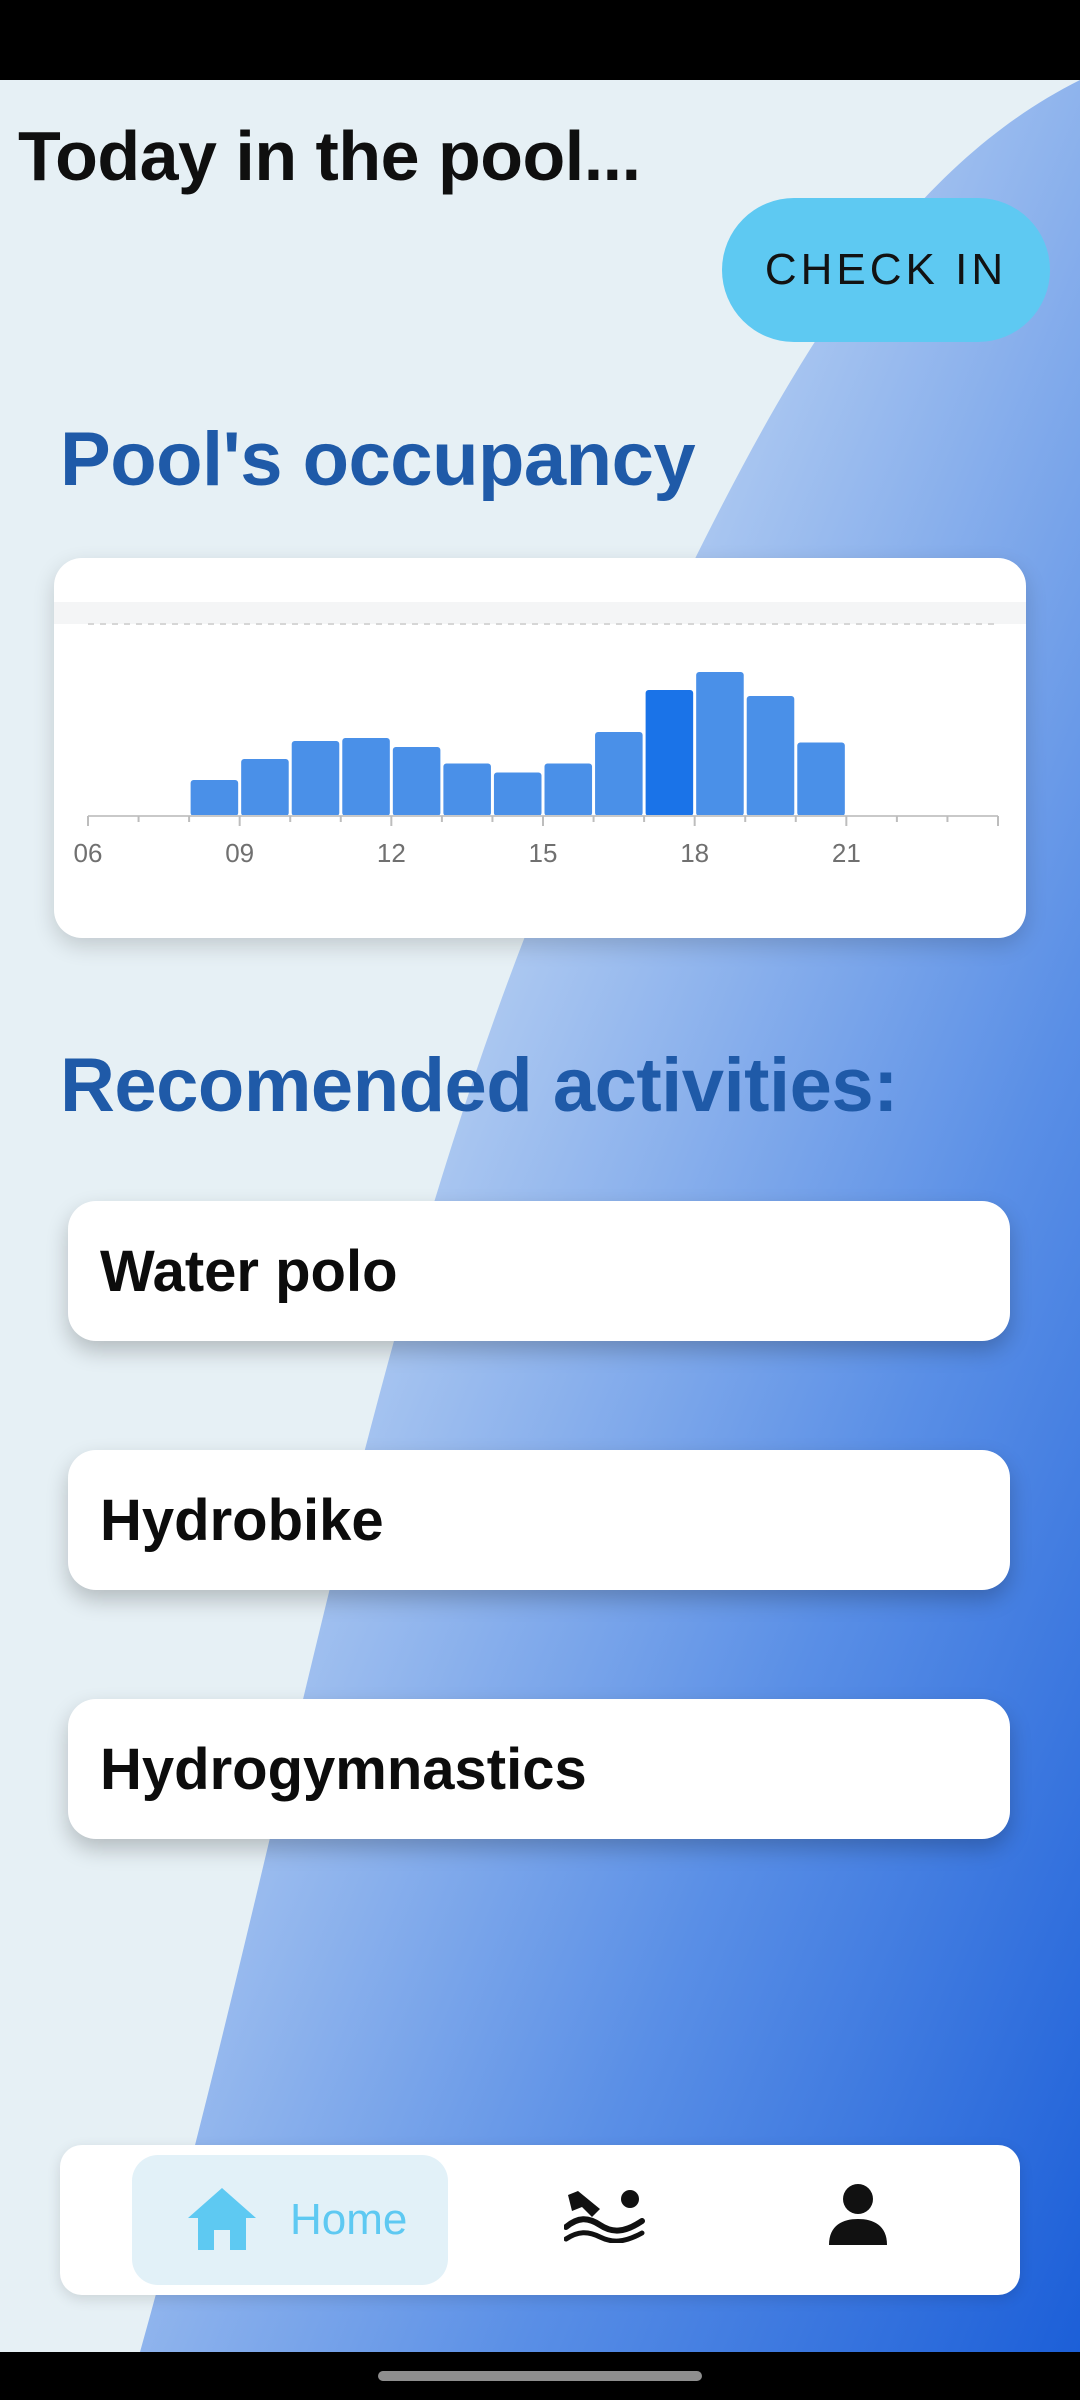 Image resolution: width=1080 pixels, height=2400 pixels. I want to click on x-tick-label: 18, so click(694, 853).